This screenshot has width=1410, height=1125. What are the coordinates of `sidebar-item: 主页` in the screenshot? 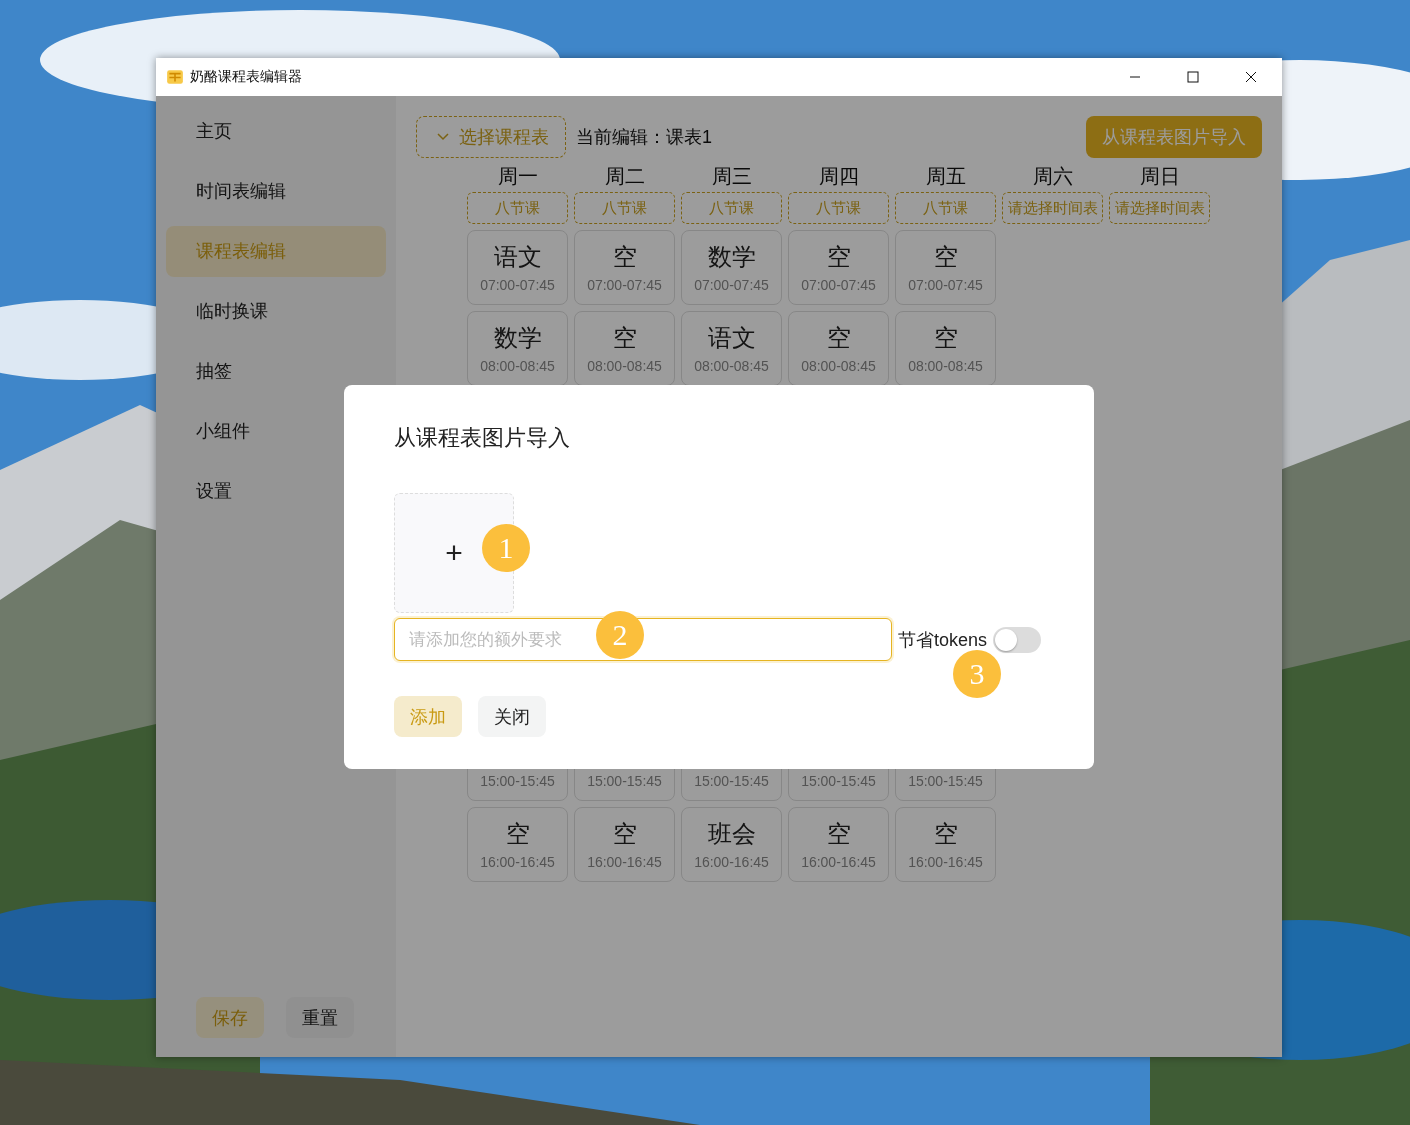 It's located at (276, 131).